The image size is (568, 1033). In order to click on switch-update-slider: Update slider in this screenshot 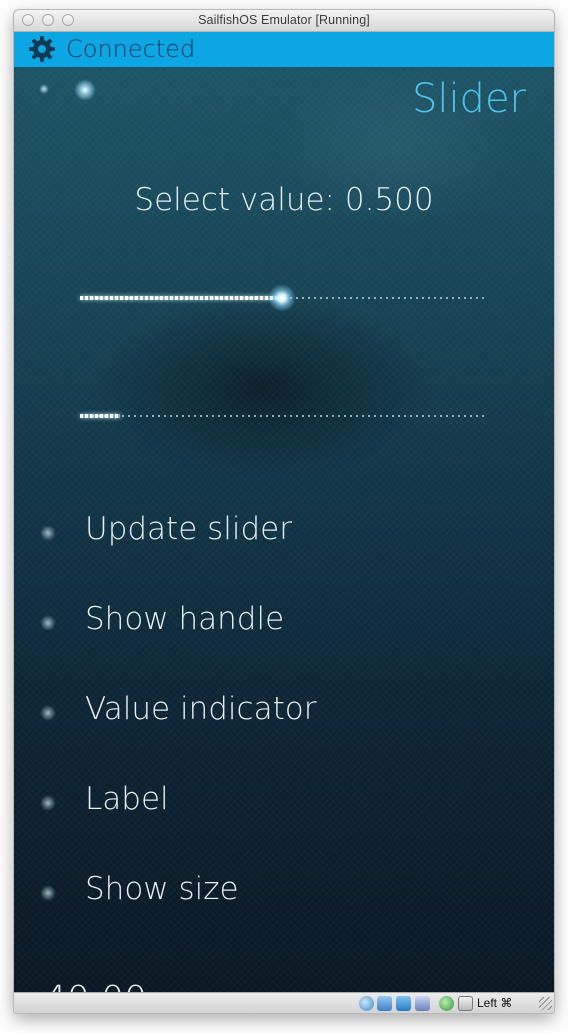, I will do `click(284, 534)`.